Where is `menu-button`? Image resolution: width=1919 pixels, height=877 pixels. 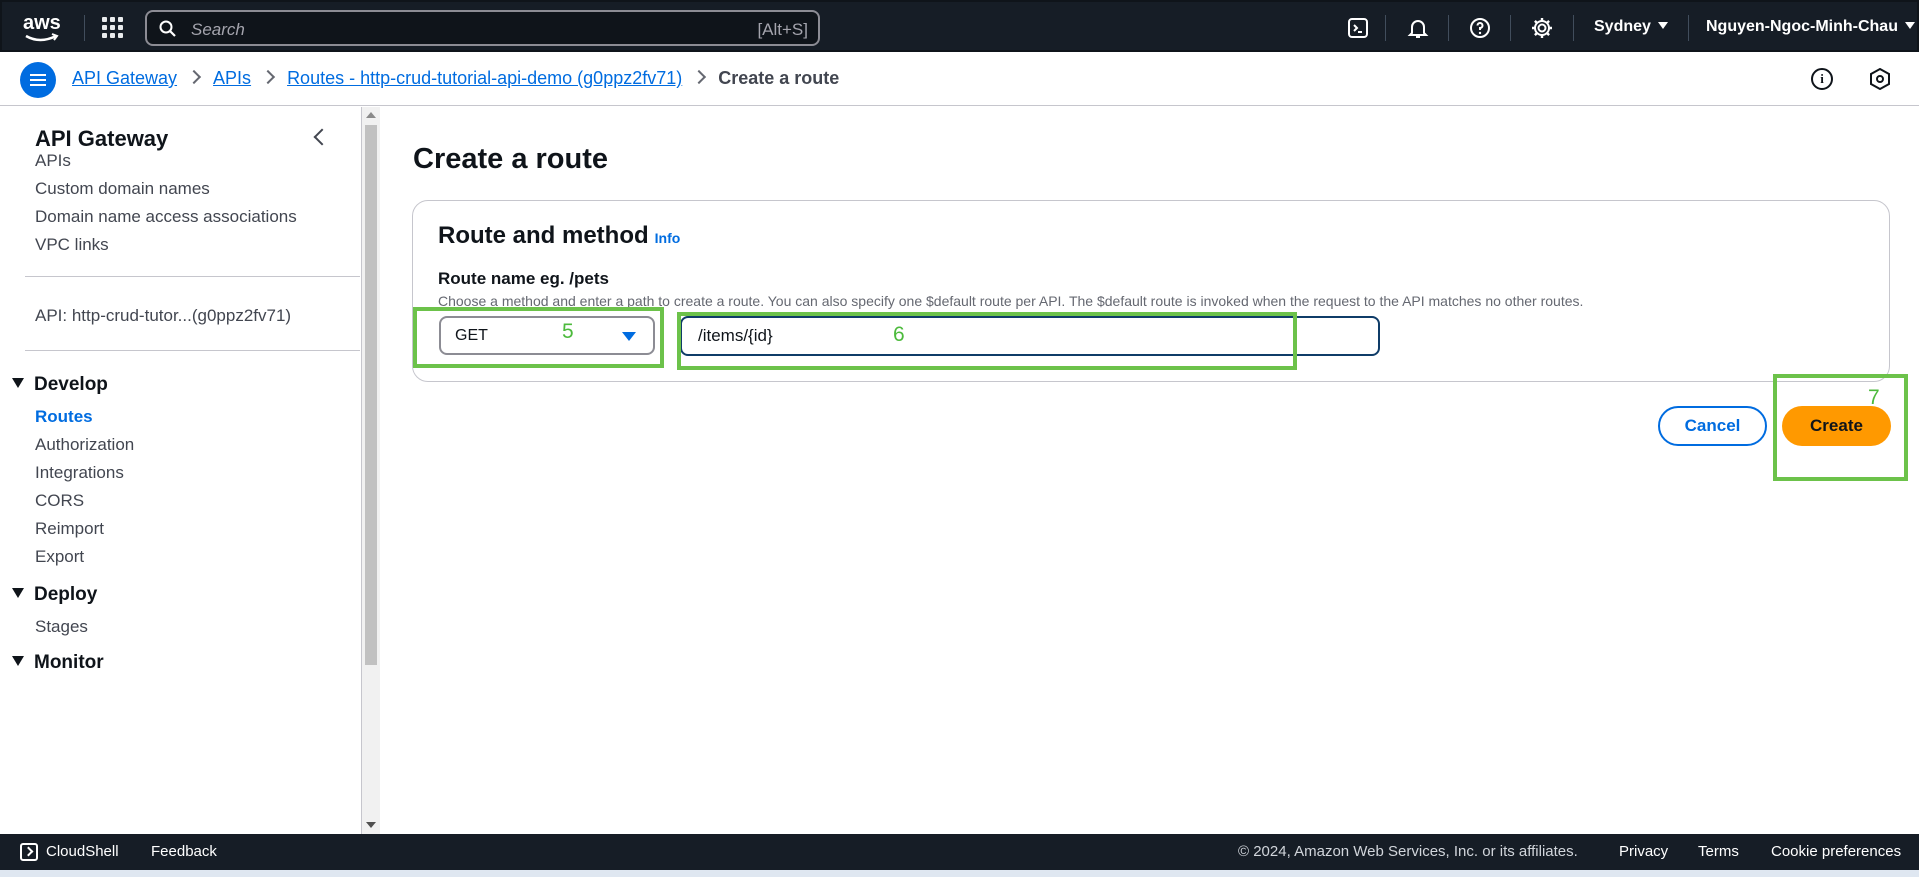 menu-button is located at coordinates (38, 80).